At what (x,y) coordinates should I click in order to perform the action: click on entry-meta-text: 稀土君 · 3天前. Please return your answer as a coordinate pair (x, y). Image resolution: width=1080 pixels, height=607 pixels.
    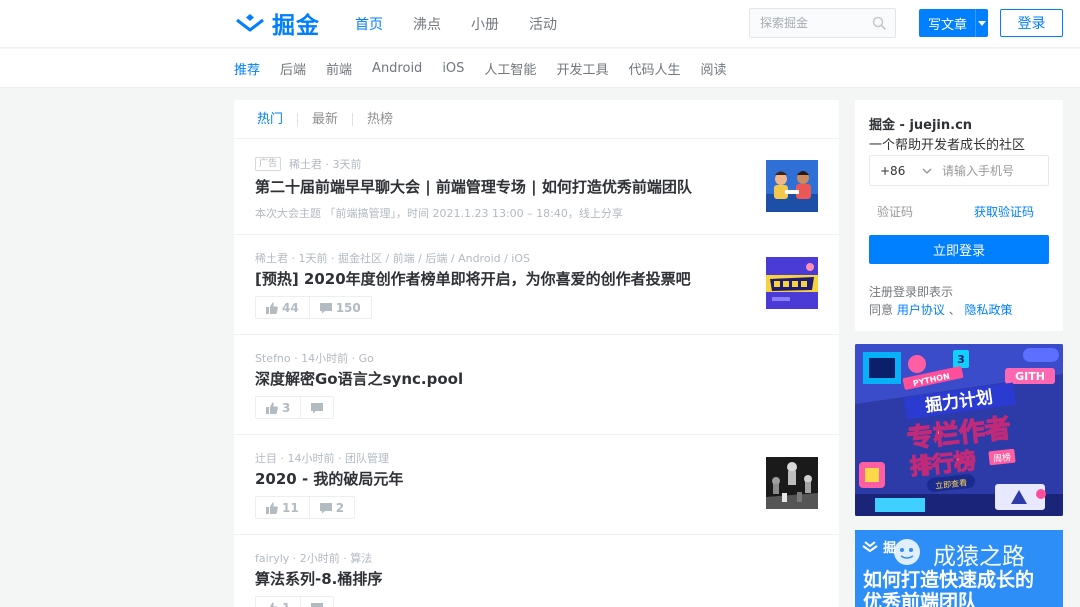
    Looking at the image, I should click on (325, 164).